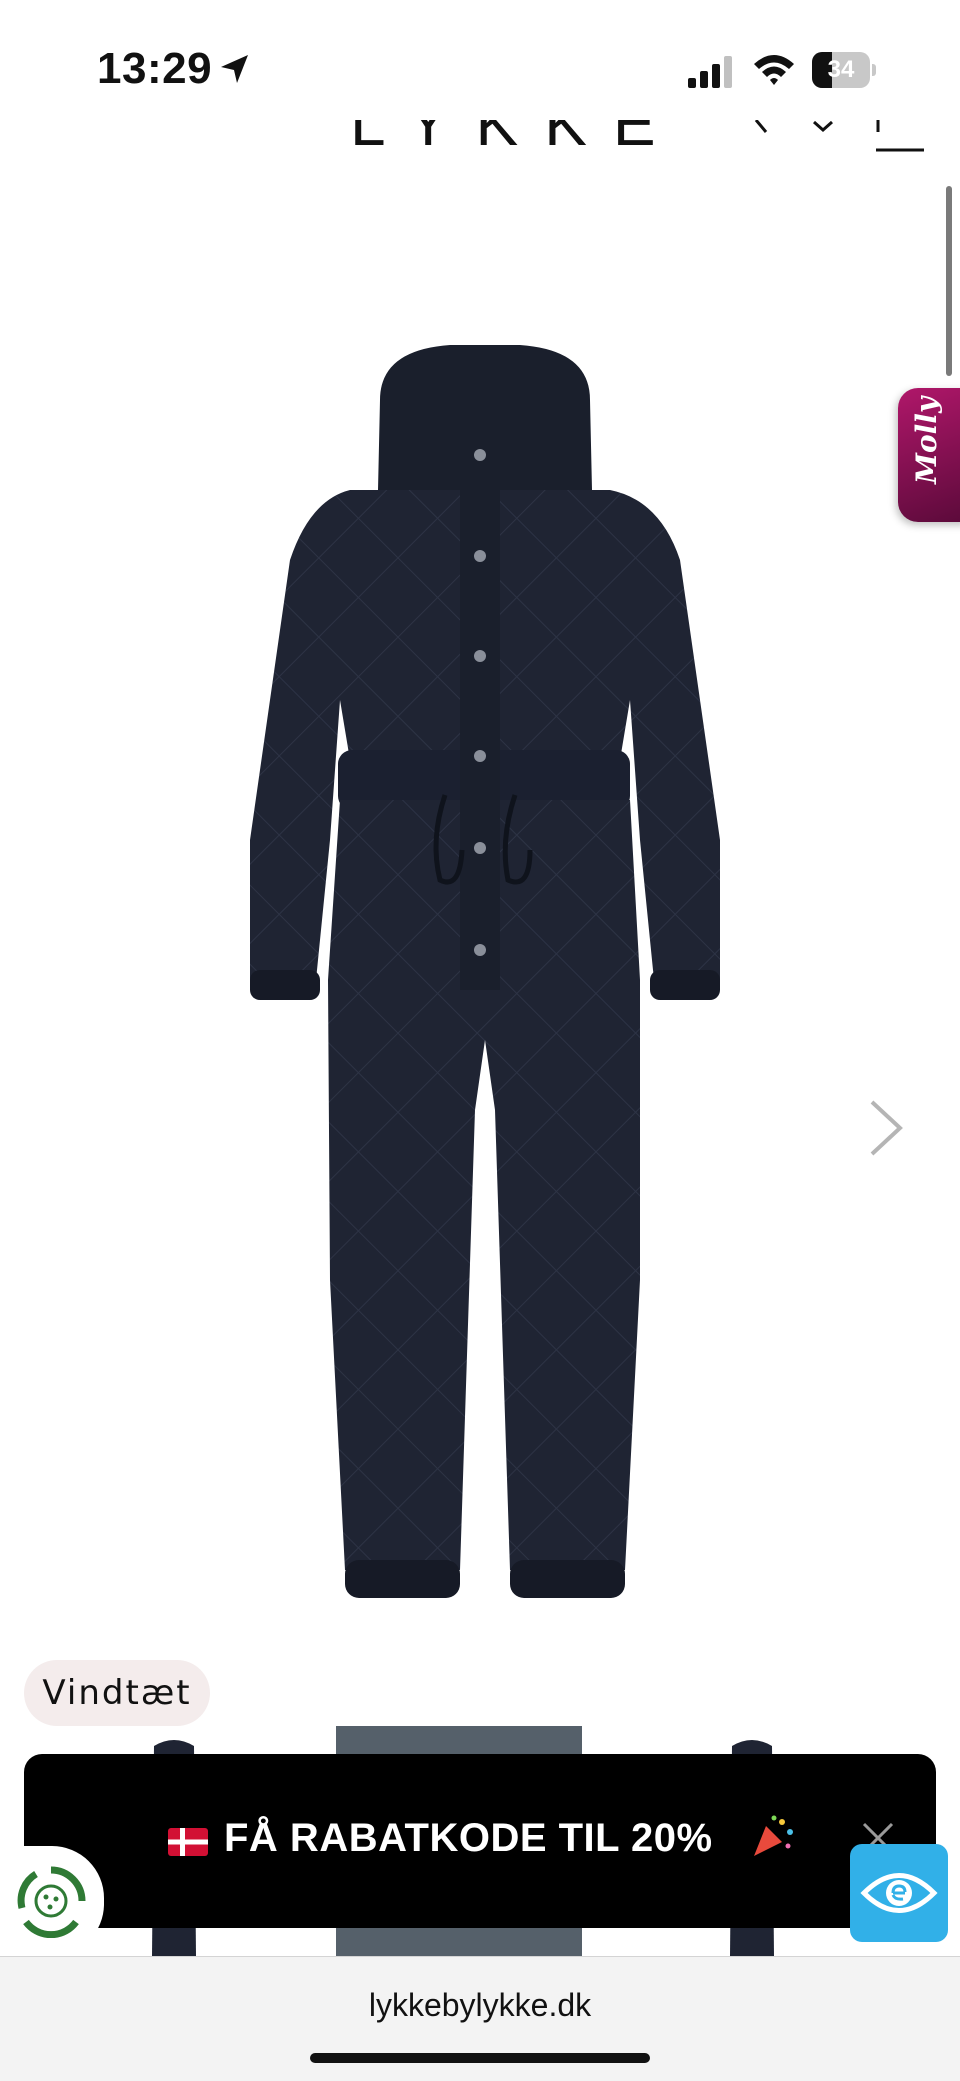  Describe the element at coordinates (516, 140) in the screenshot. I see `site-logo: LYKKE` at that location.